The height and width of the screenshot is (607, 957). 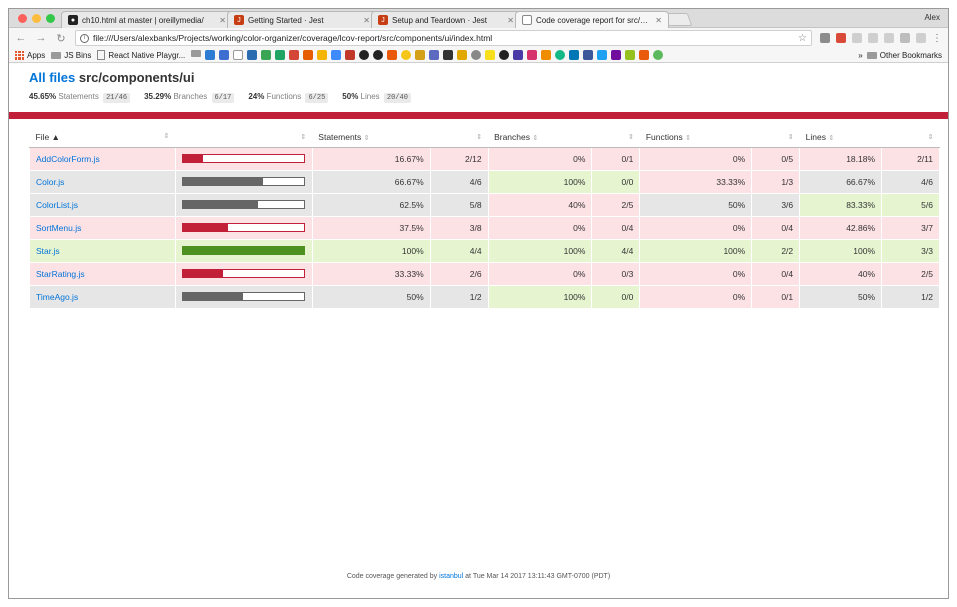 I want to click on yahoo-icon, so click(x=616, y=55).